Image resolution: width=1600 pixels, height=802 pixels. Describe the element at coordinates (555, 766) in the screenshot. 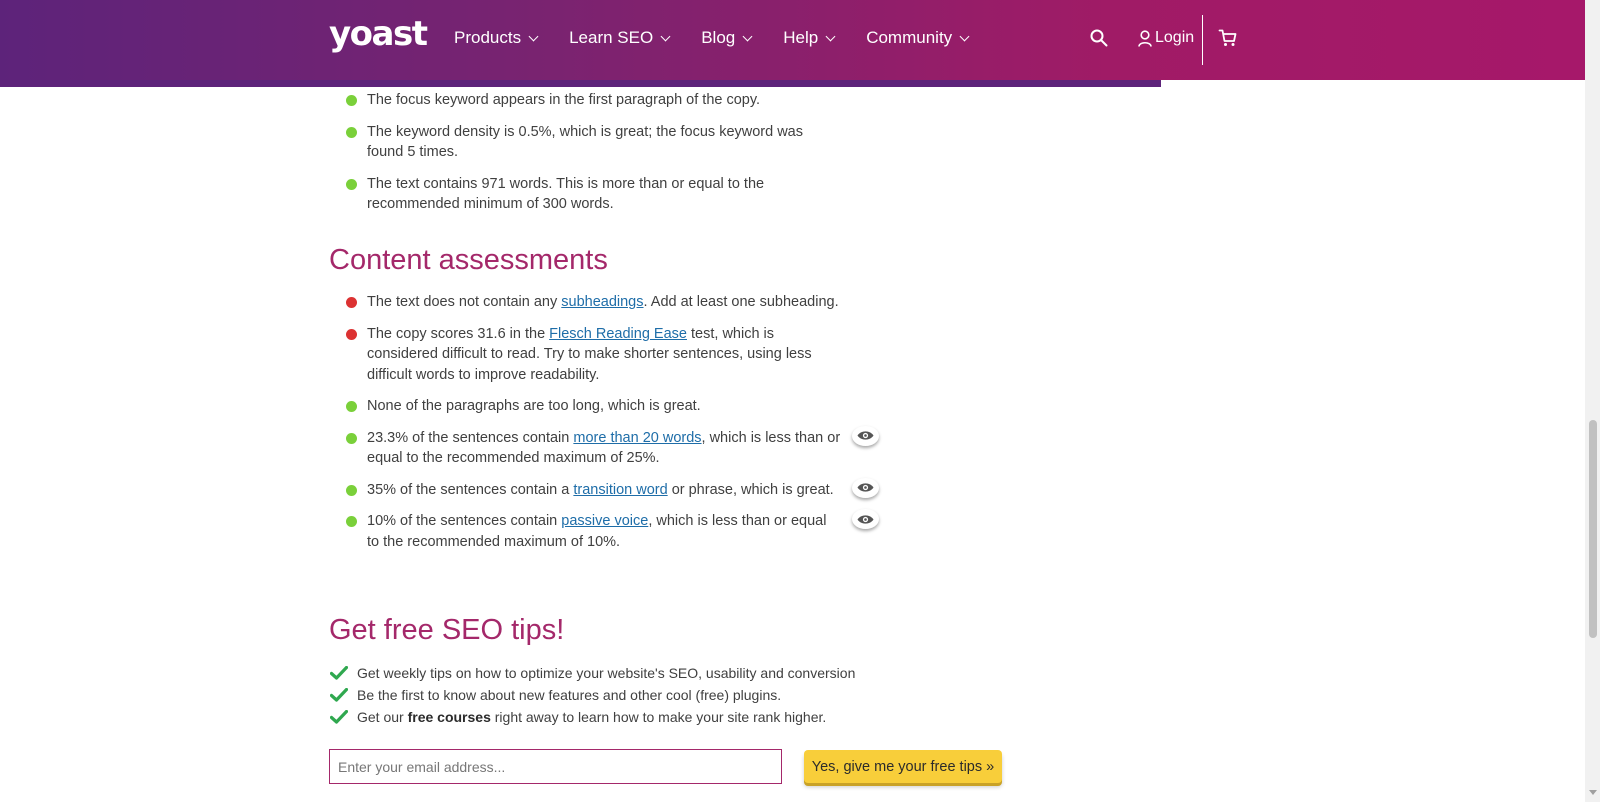

I see `email-input` at that location.